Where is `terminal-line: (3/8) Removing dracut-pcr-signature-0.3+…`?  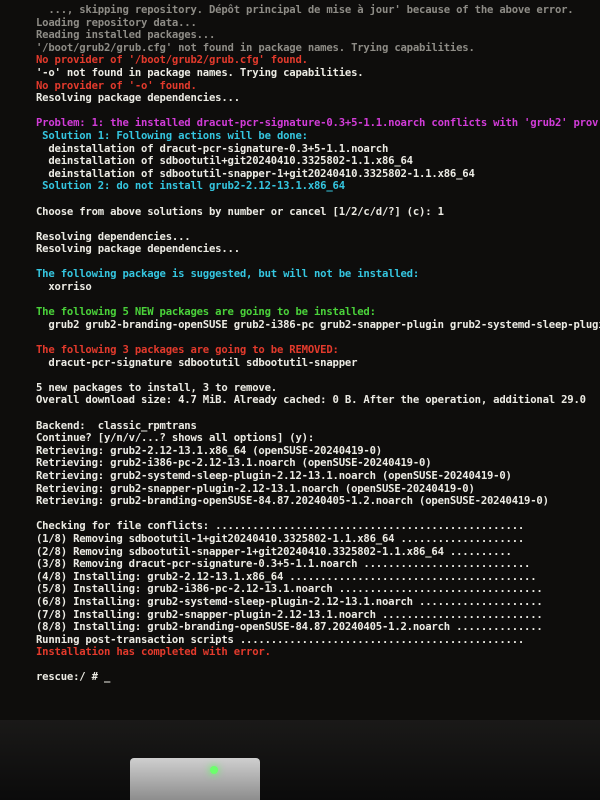
terminal-line: (3/8) Removing dracut-pcr-signature-0.3+… is located at coordinates (283, 564).